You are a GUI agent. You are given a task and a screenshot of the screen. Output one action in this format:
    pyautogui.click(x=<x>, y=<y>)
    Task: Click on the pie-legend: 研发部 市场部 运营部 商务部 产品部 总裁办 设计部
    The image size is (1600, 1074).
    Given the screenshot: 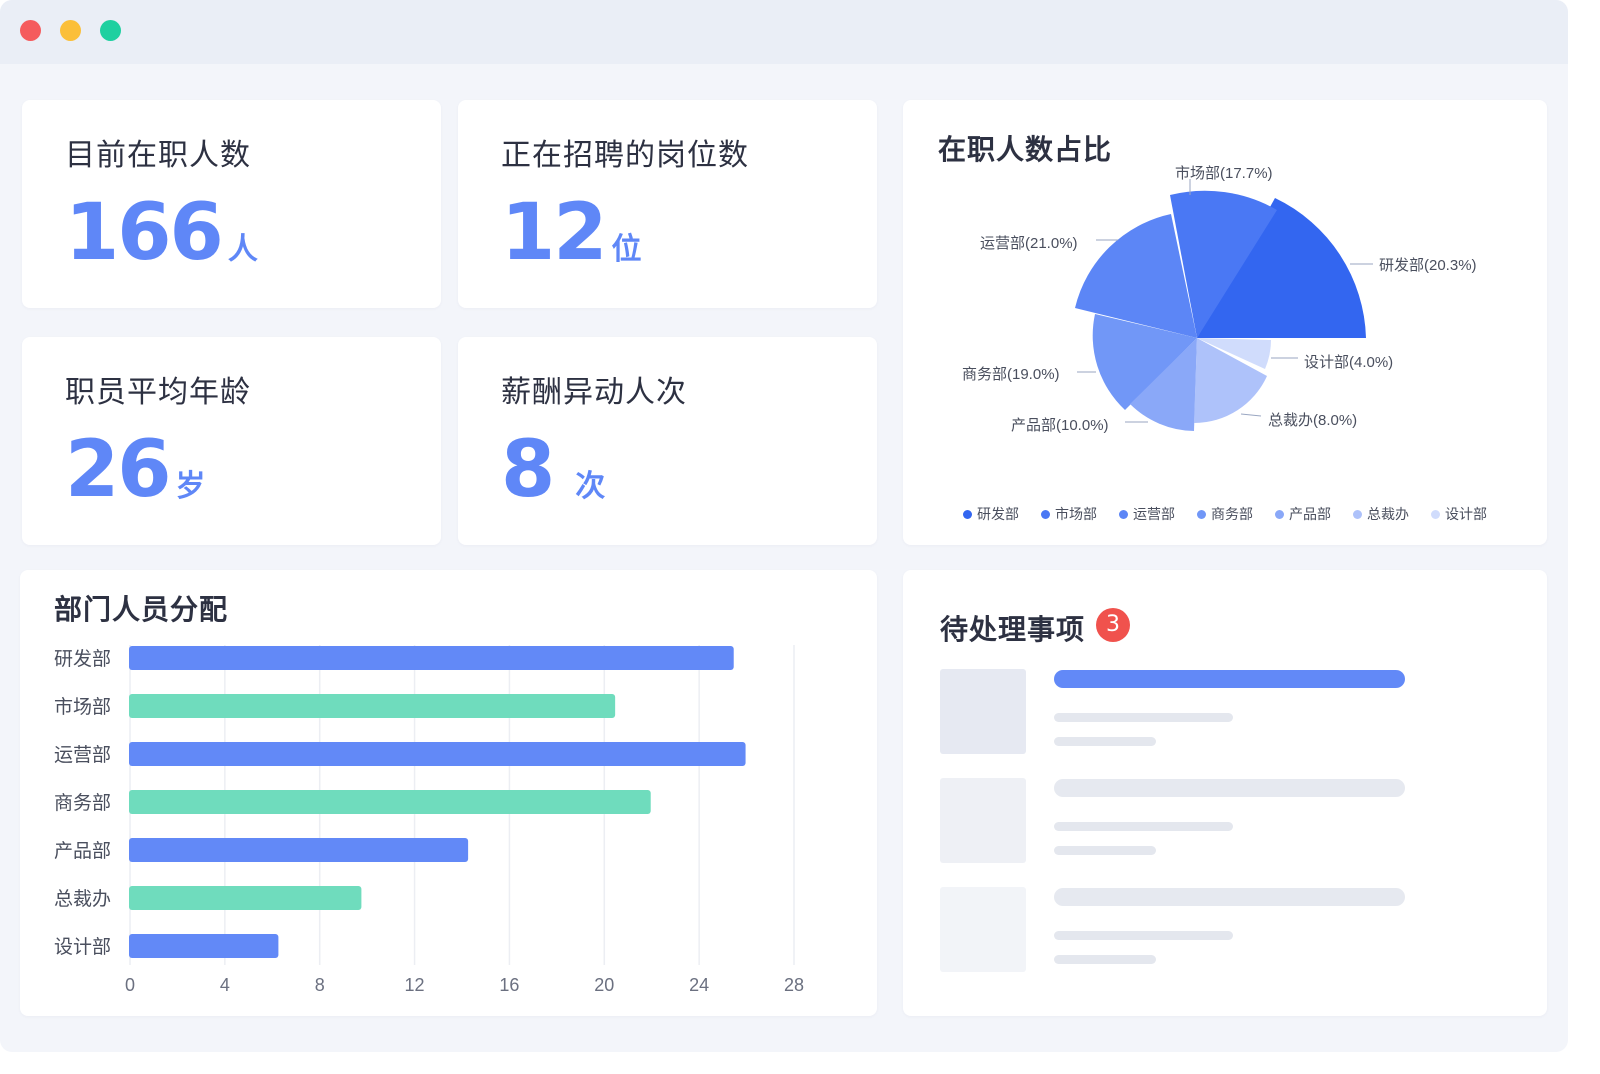 What is the action you would take?
    pyautogui.click(x=1236, y=514)
    